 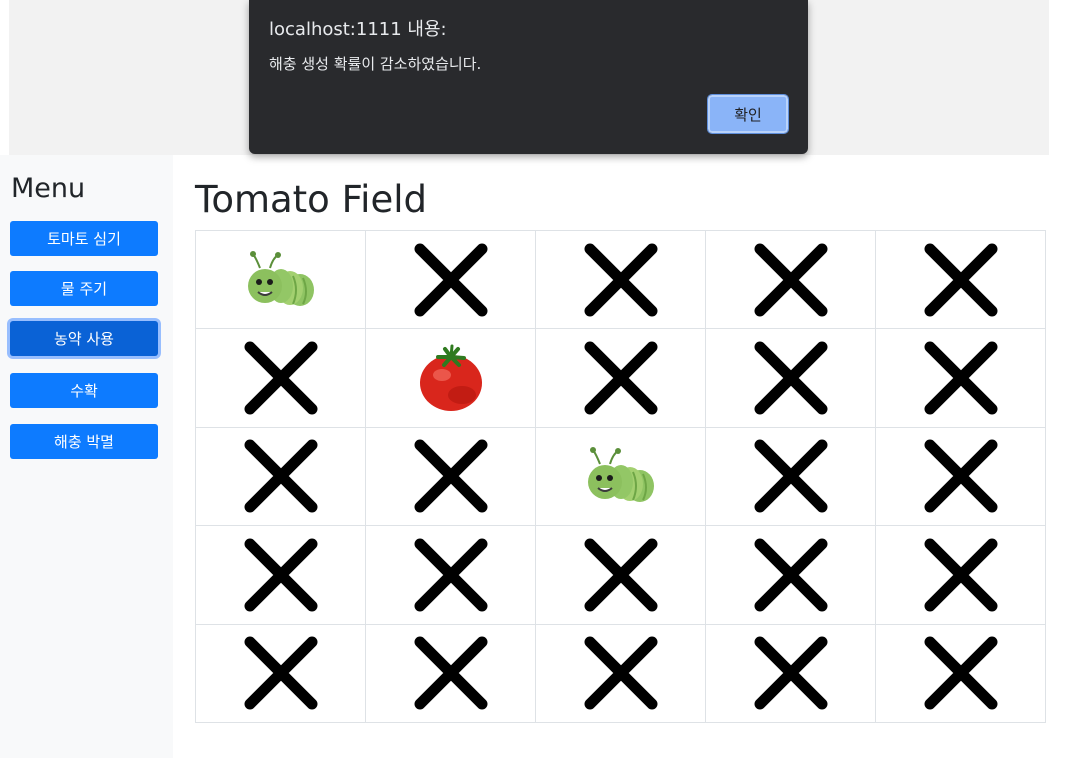 What do you see at coordinates (748, 114) in the screenshot?
I see `dialog-ok-button: 확인` at bounding box center [748, 114].